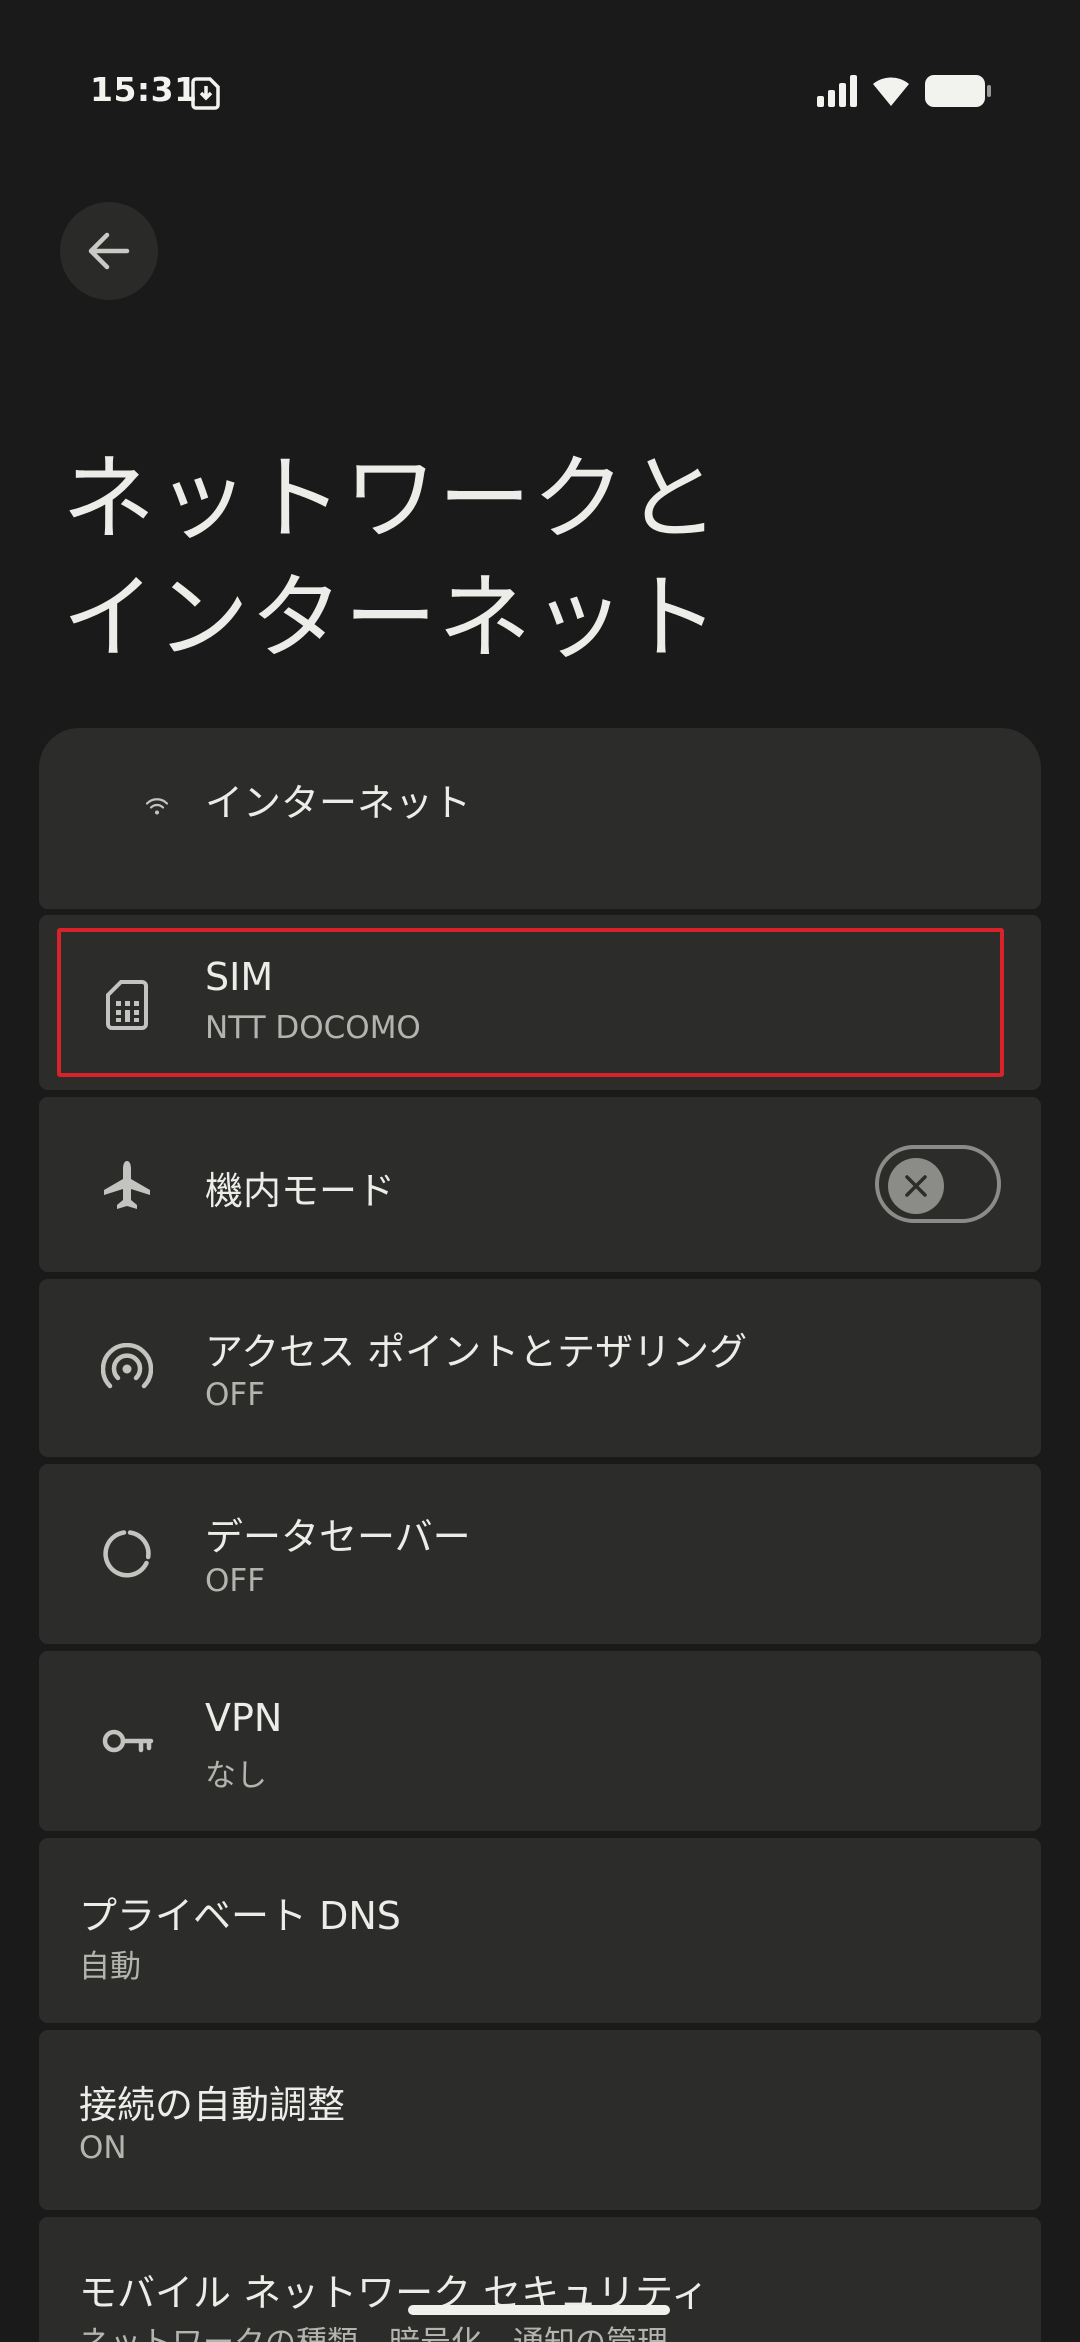  What do you see at coordinates (540, 92) in the screenshot?
I see `status-bar: 15:31` at bounding box center [540, 92].